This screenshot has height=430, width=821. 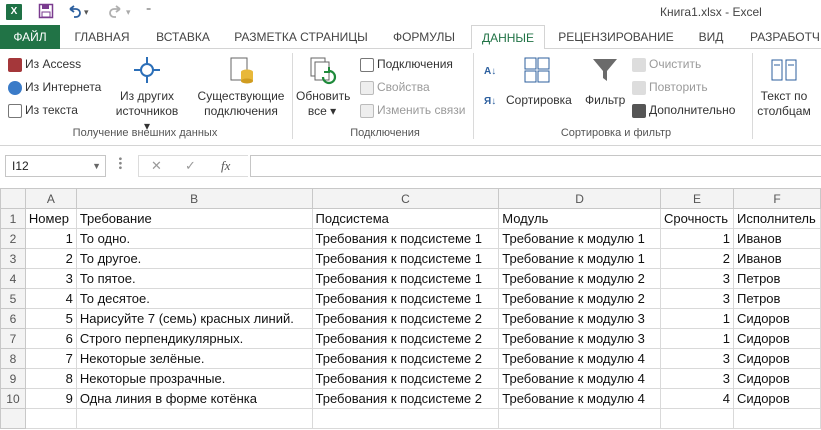 What do you see at coordinates (241, 87) in the screenshot?
I see `existing-connections-button: Существующие подключения` at bounding box center [241, 87].